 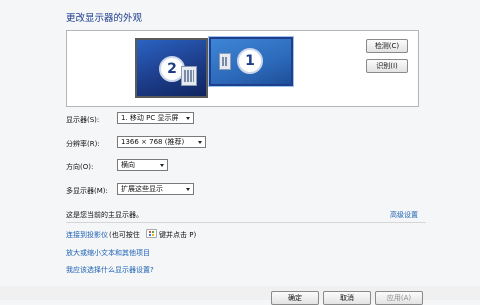 What do you see at coordinates (295, 298) in the screenshot?
I see `ok-button: 确定` at bounding box center [295, 298].